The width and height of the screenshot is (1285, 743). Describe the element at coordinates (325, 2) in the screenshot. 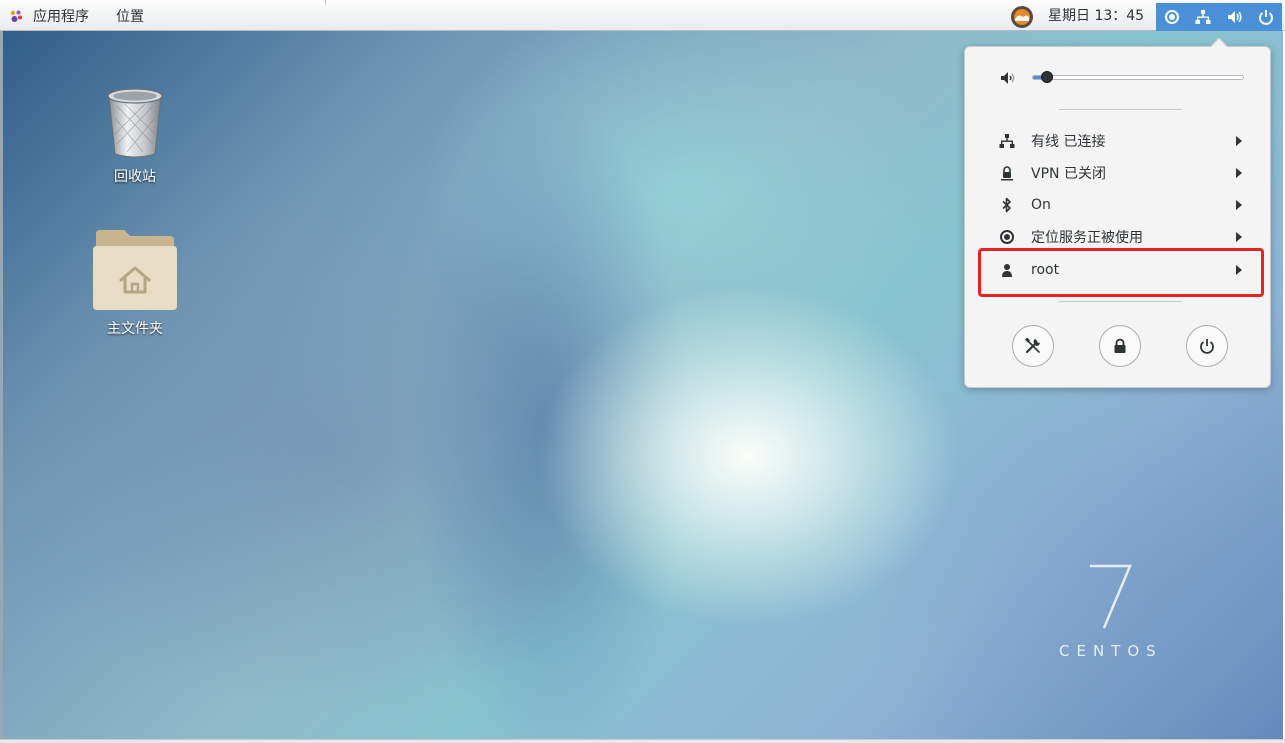

I see `top-bar-separator` at that location.